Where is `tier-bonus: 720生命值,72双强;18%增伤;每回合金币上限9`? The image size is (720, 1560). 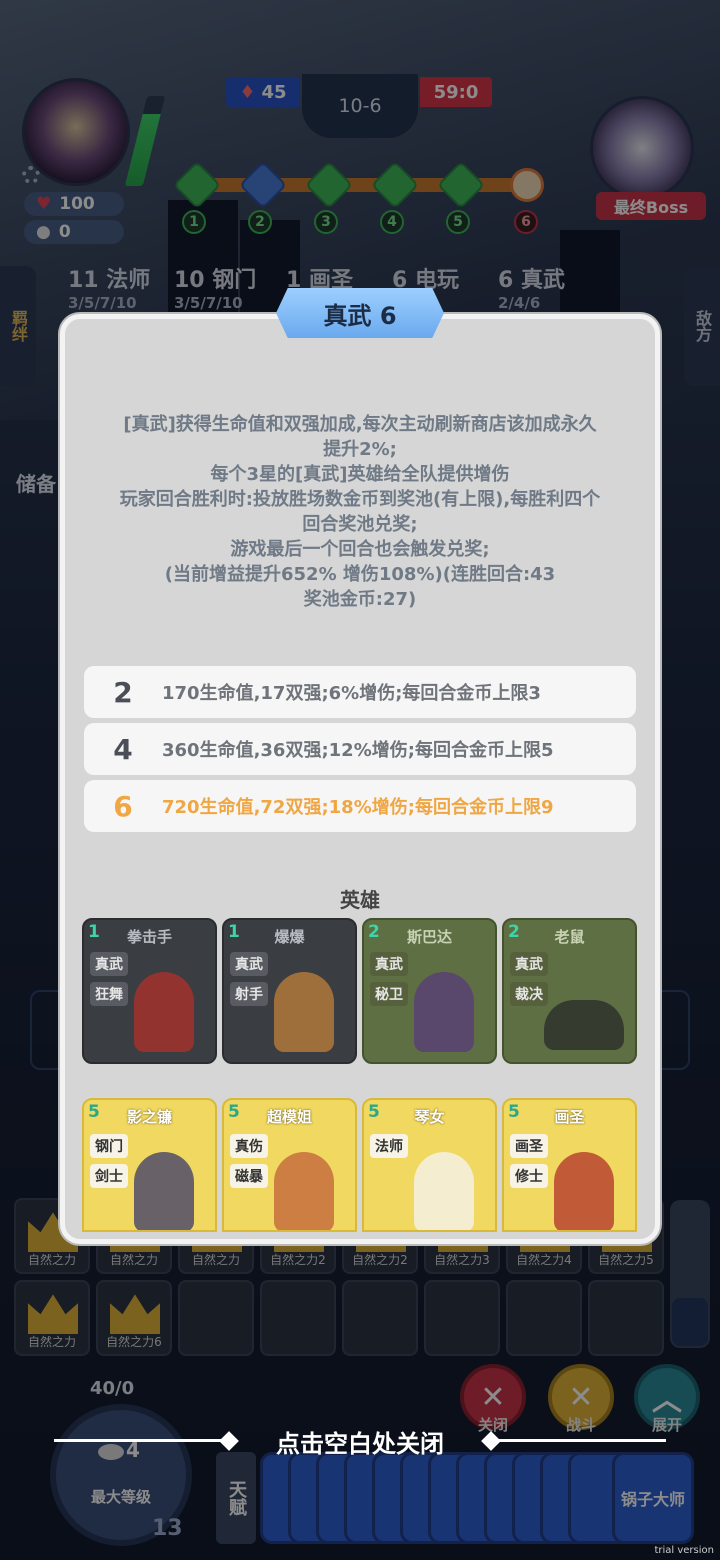 tier-bonus: 720生命值,72双强;18%增伤;每回合金币上限9 is located at coordinates (358, 807).